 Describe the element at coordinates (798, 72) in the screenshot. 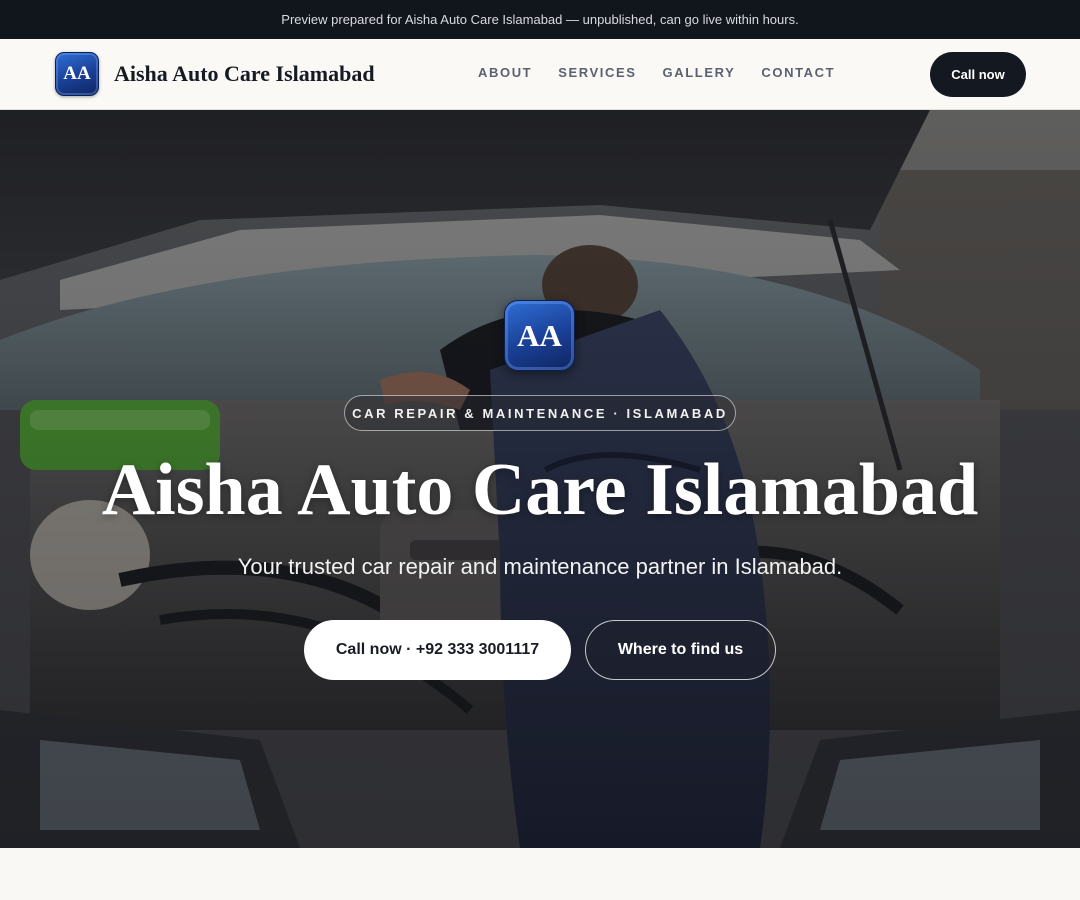

I see `nav-contact: CONTACT` at that location.